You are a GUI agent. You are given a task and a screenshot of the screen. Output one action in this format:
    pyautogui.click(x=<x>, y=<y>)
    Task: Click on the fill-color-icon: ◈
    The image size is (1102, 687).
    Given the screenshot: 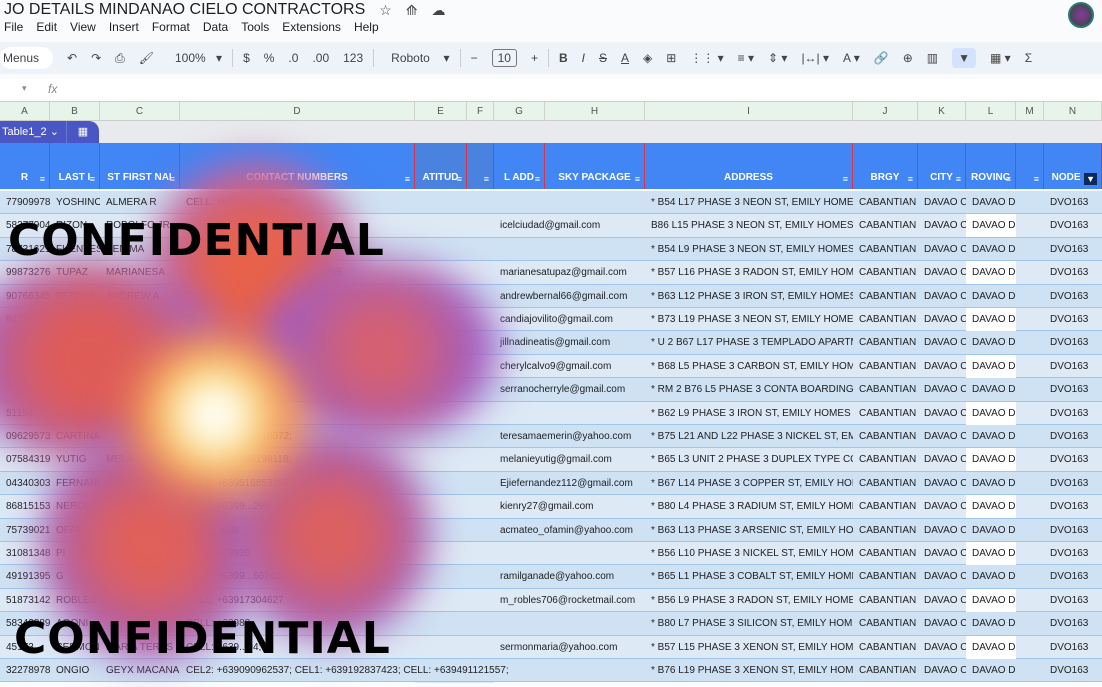 What is the action you would take?
    pyautogui.click(x=647, y=58)
    